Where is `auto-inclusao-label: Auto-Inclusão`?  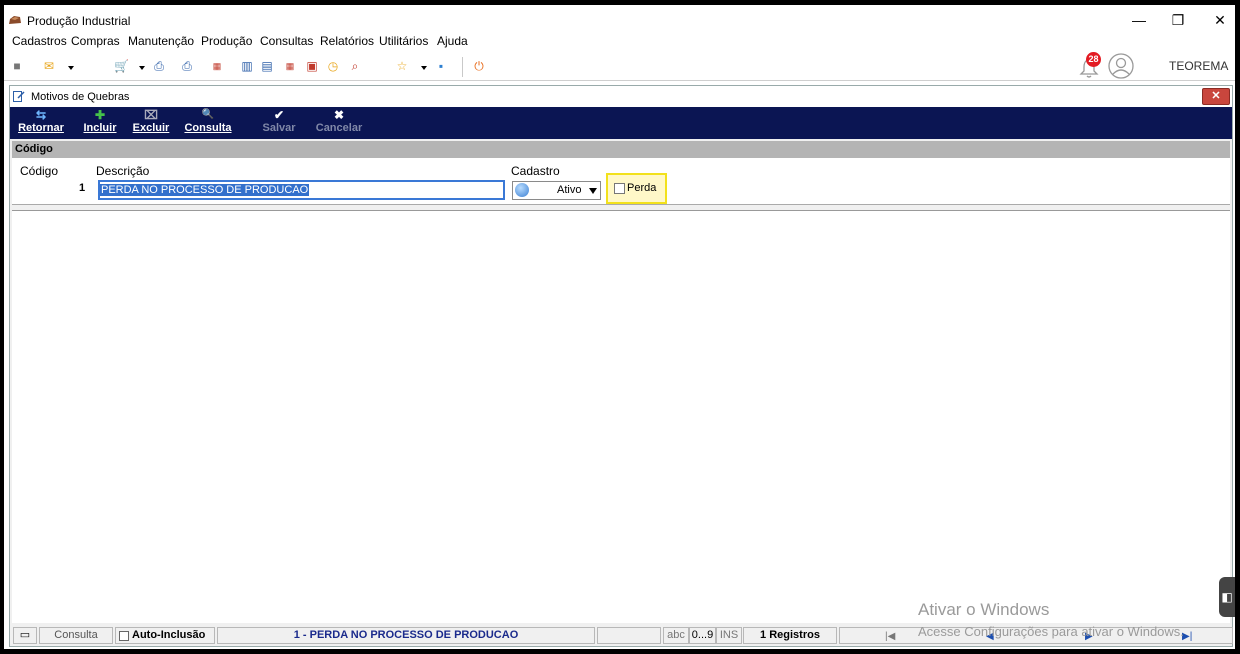 auto-inclusao-label: Auto-Inclusão is located at coordinates (169, 635).